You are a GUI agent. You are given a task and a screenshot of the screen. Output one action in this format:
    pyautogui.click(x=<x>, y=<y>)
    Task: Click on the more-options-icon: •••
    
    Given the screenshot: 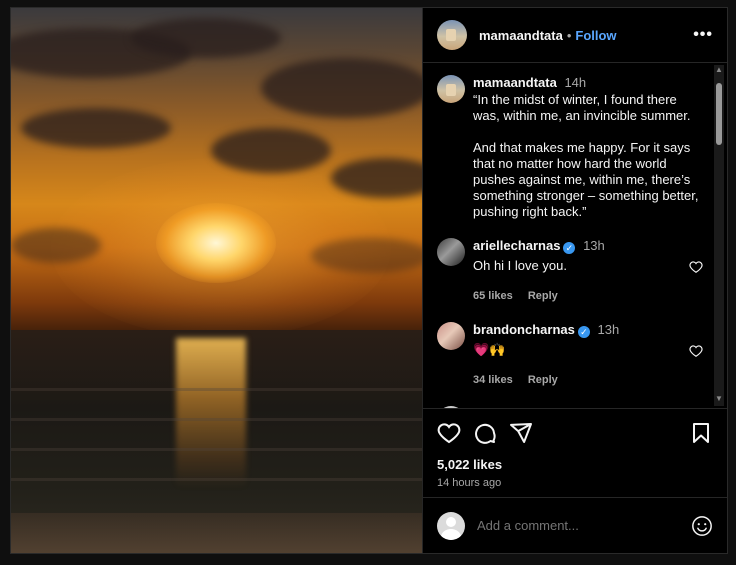 What is the action you would take?
    pyautogui.click(x=703, y=35)
    